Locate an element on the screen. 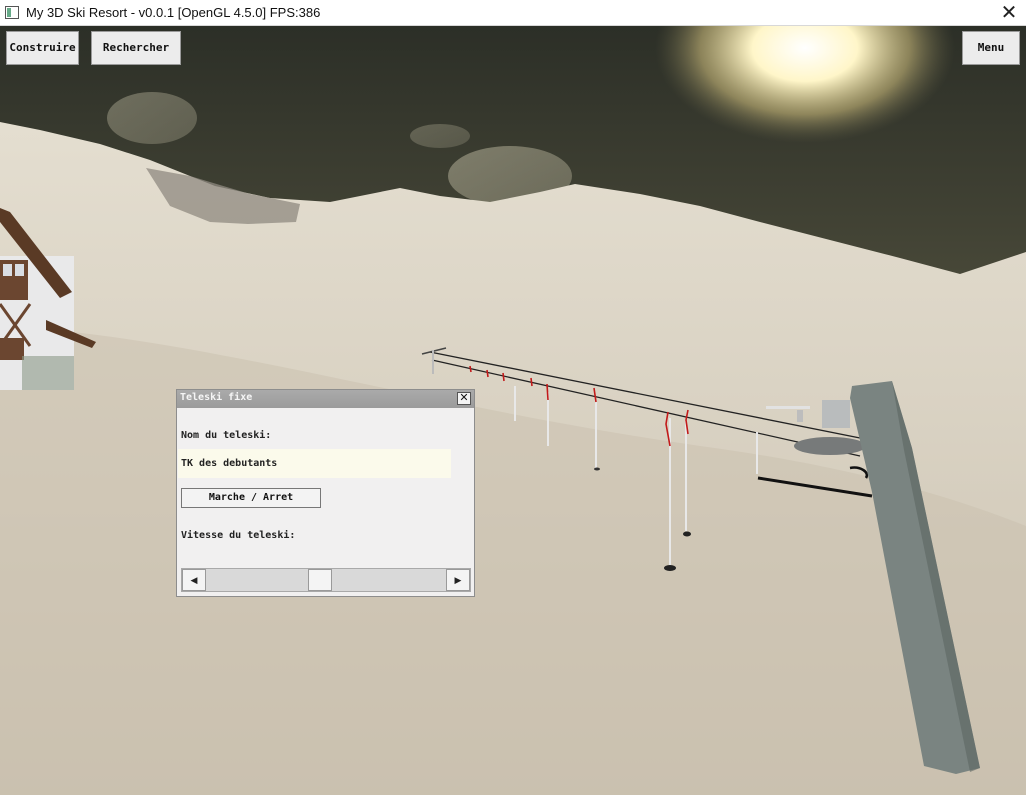 This screenshot has width=1026, height=795. search-button: Rechercher is located at coordinates (136, 48).